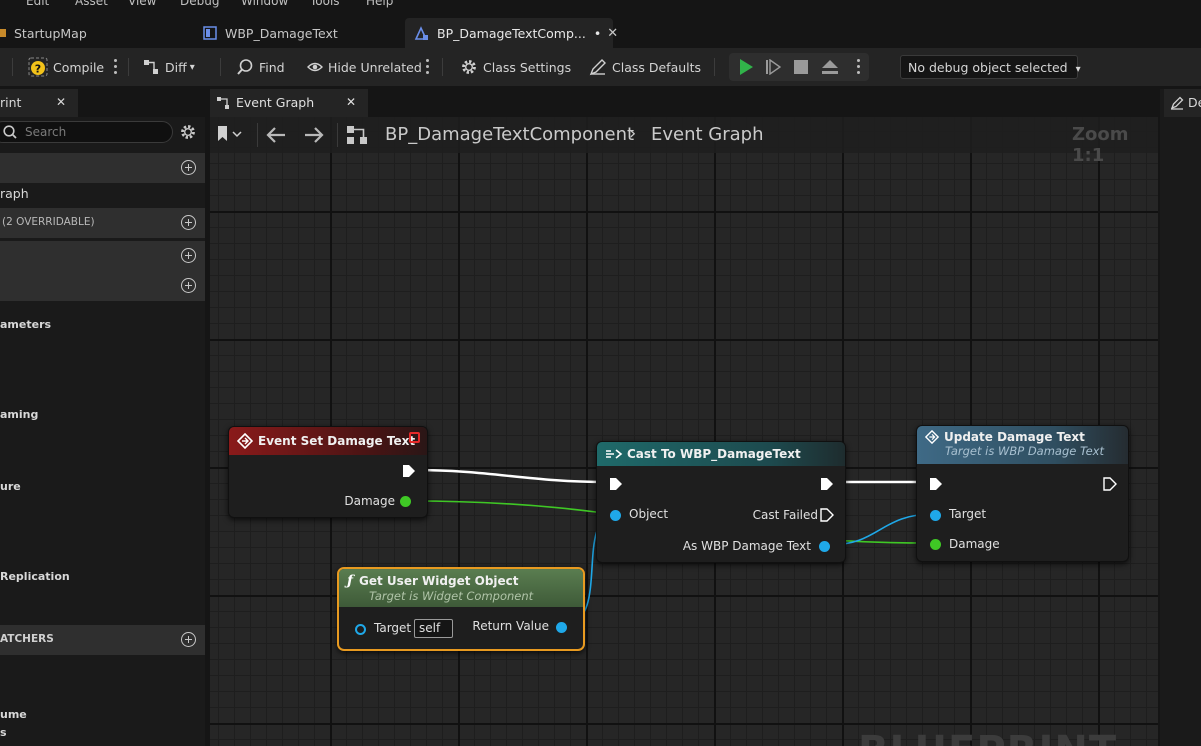 This screenshot has height=746, width=1201. What do you see at coordinates (1025, 451) in the screenshot?
I see `node-subtitle: Target is WBP Damage Text` at bounding box center [1025, 451].